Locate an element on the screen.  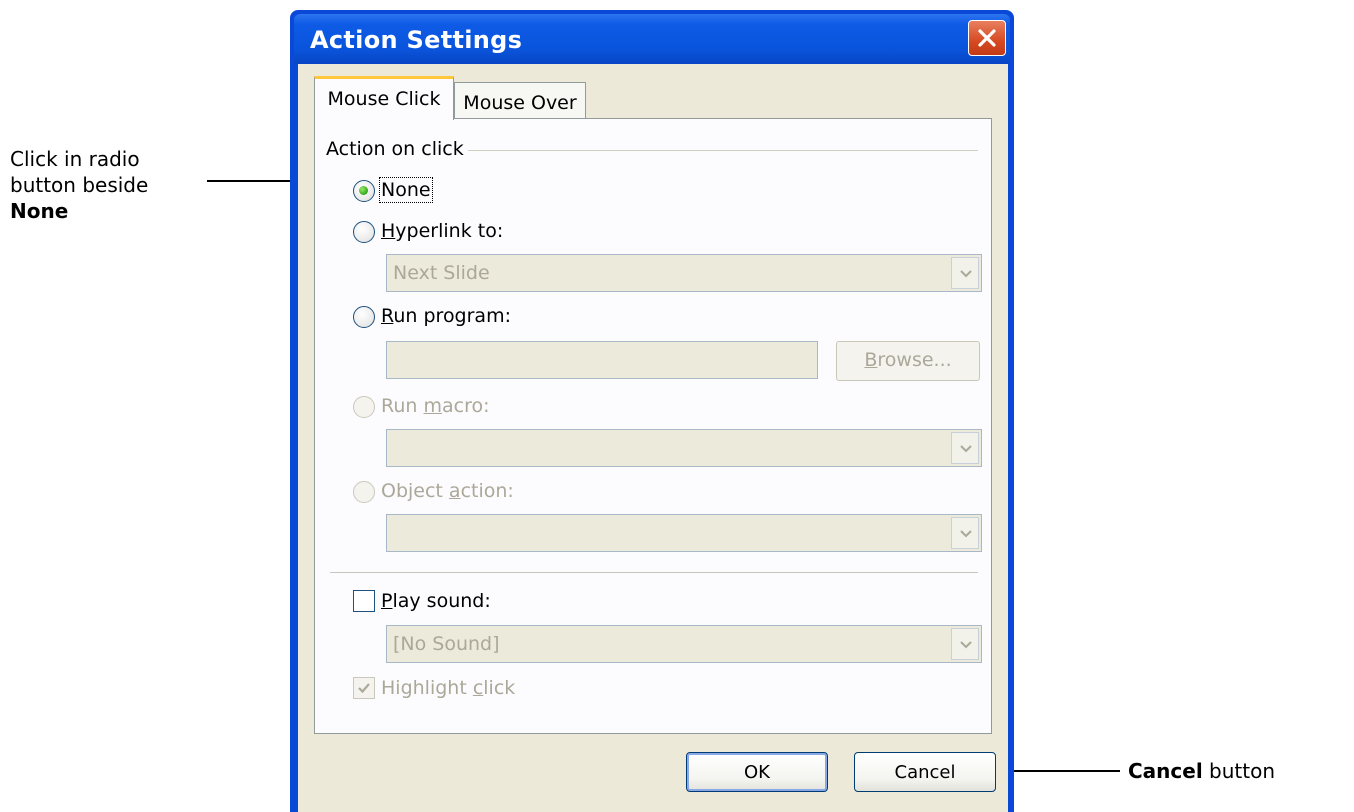
dialog-title: Action Settings is located at coordinates (416, 40).